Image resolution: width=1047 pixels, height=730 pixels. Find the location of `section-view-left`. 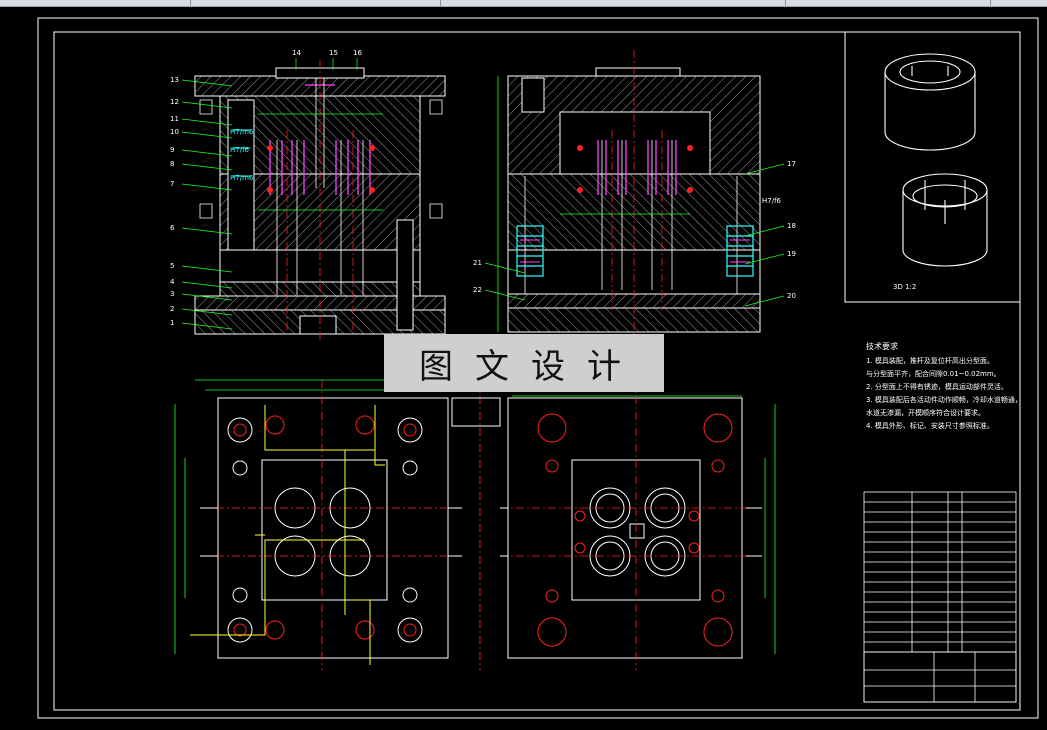

section-view-left is located at coordinates (320, 200).